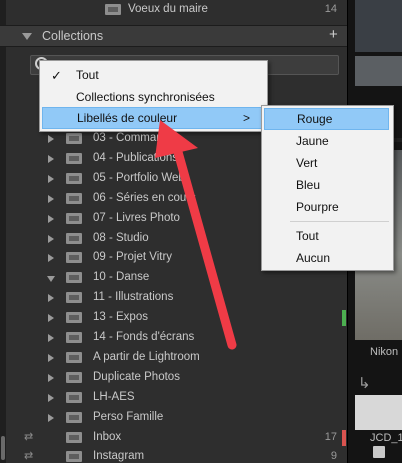 This screenshot has height=463, width=402. What do you see at coordinates (205, 248) in the screenshot?
I see `arrow-shaft` at bounding box center [205, 248].